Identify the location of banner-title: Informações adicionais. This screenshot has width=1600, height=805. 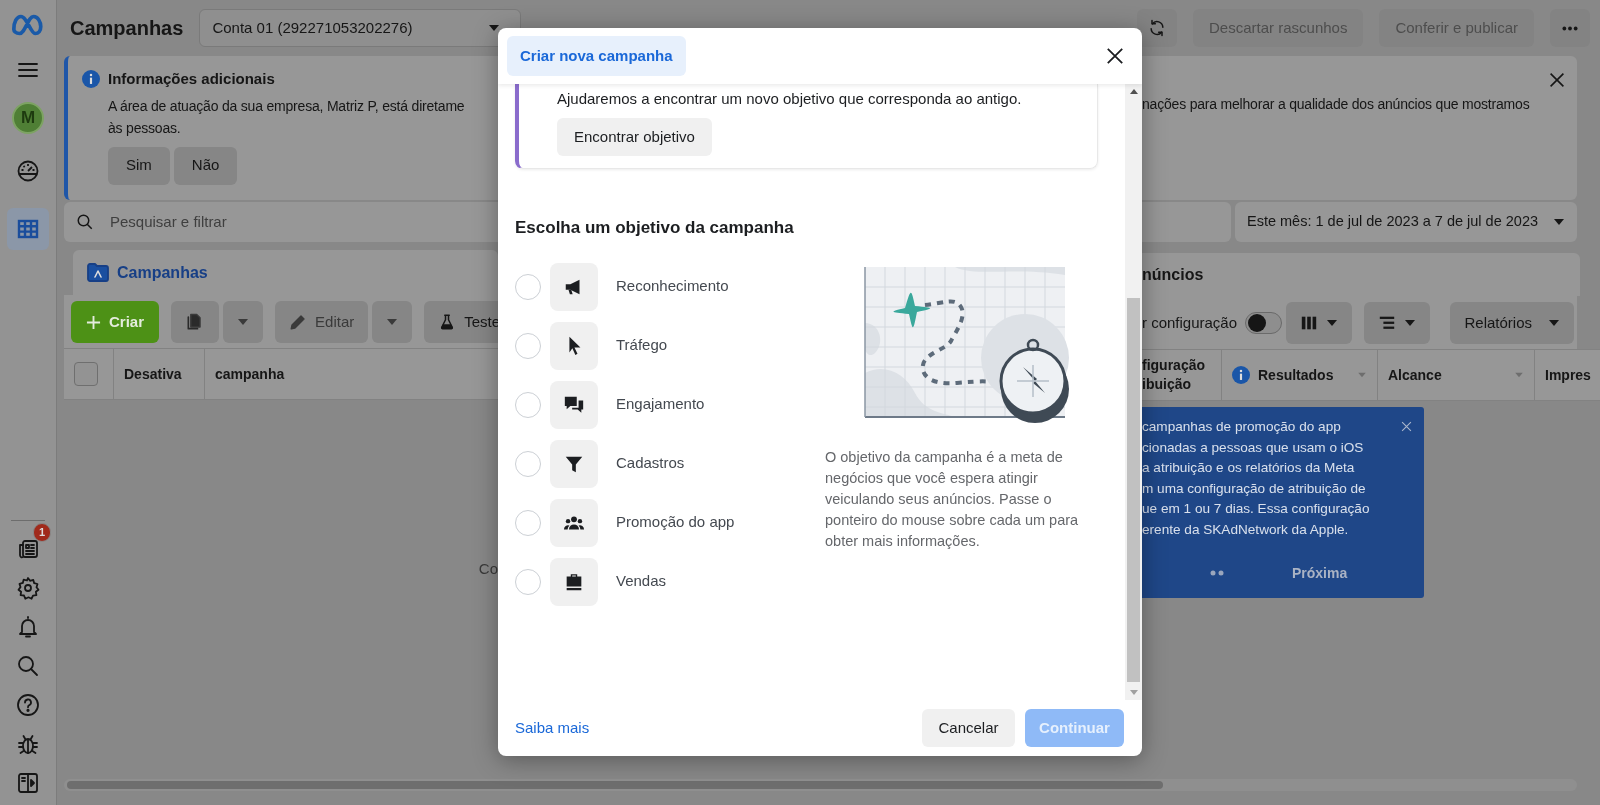
(192, 79).